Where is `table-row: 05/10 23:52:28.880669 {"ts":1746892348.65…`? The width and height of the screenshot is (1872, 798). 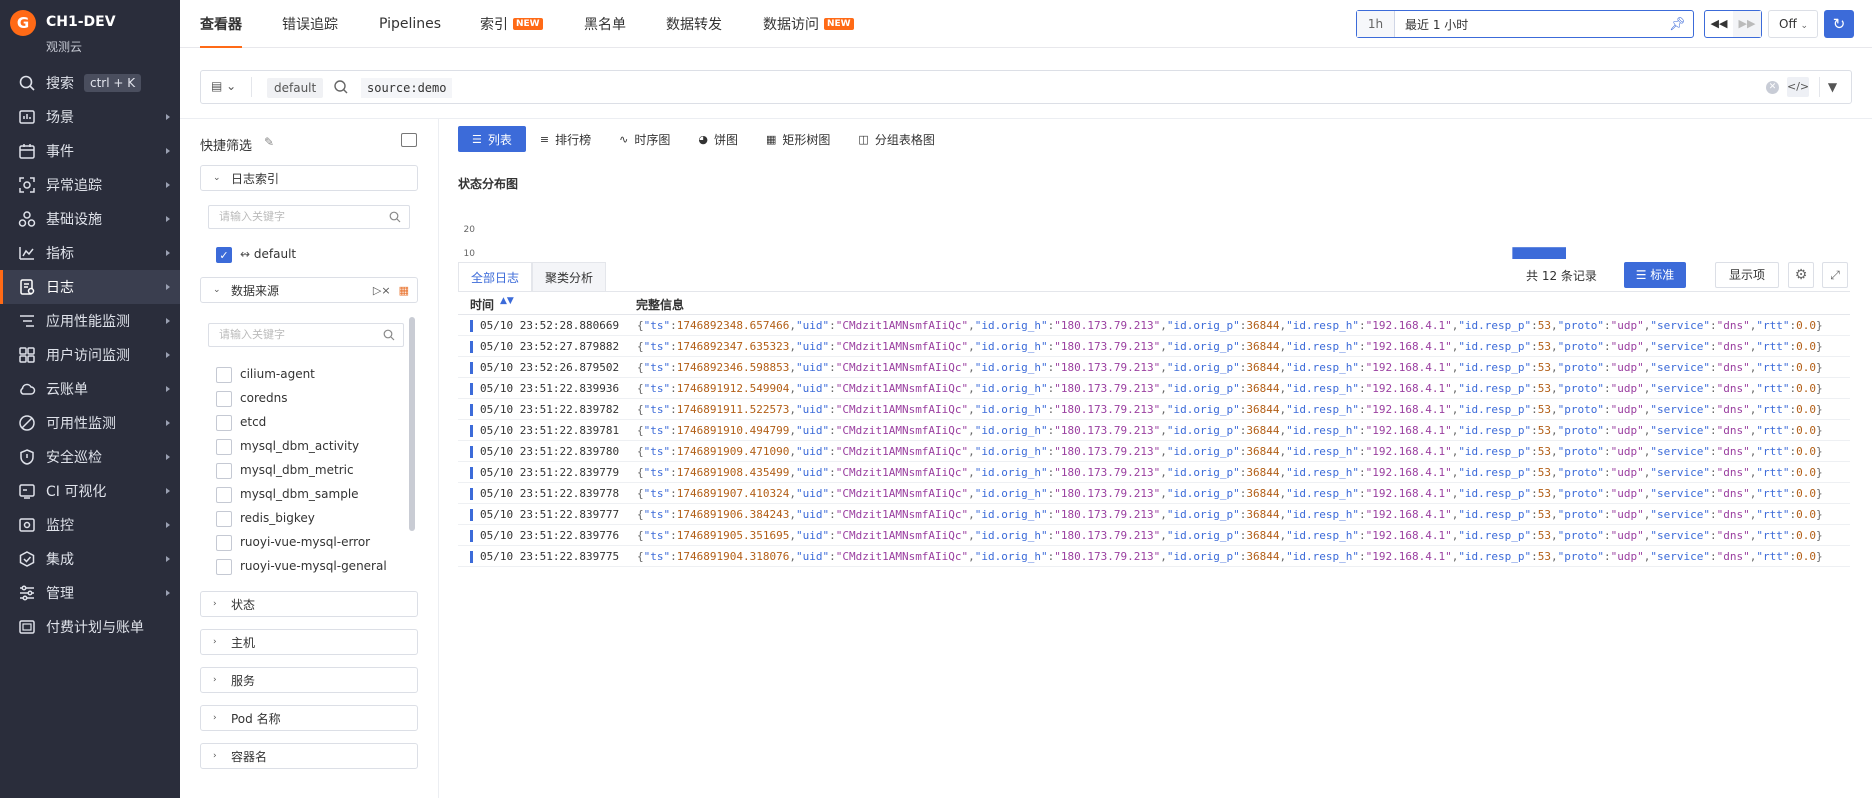
table-row: 05/10 23:52:28.880669 {"ts":1746892348.65… is located at coordinates (1154, 325).